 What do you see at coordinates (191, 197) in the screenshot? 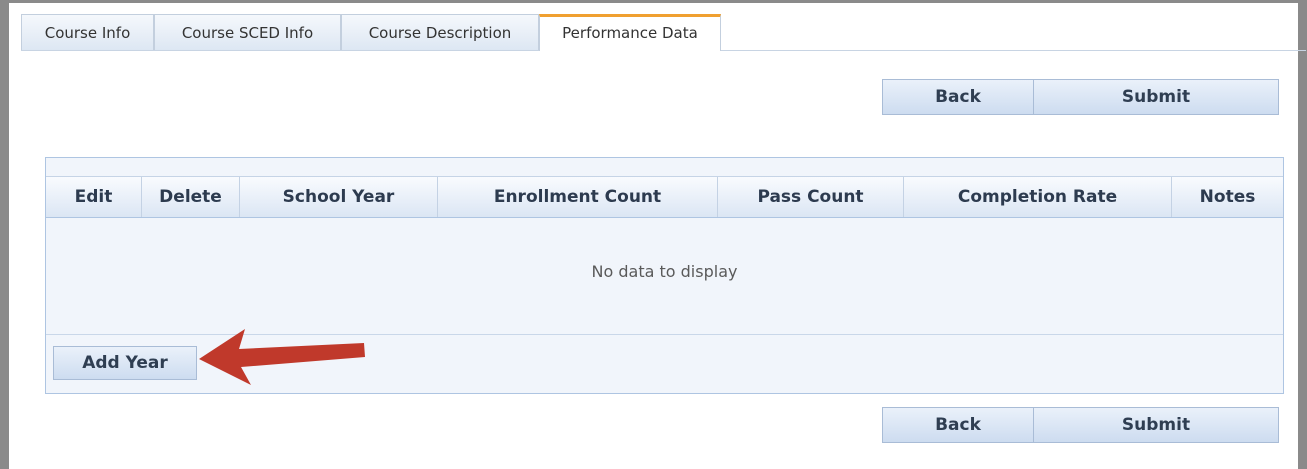
I see `column-header-delete: Delete` at bounding box center [191, 197].